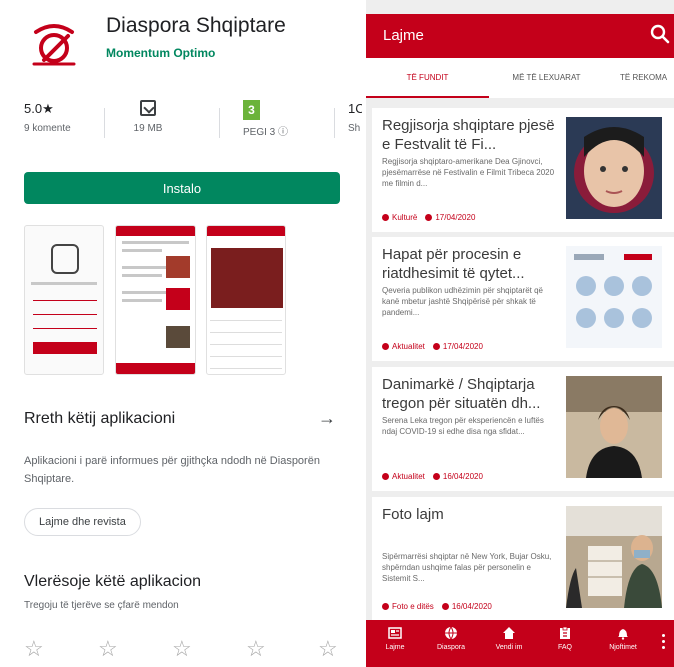 This screenshot has height=667, width=674. Describe the element at coordinates (39, 108) in the screenshot. I see `rating-value: 5.0★` at that location.